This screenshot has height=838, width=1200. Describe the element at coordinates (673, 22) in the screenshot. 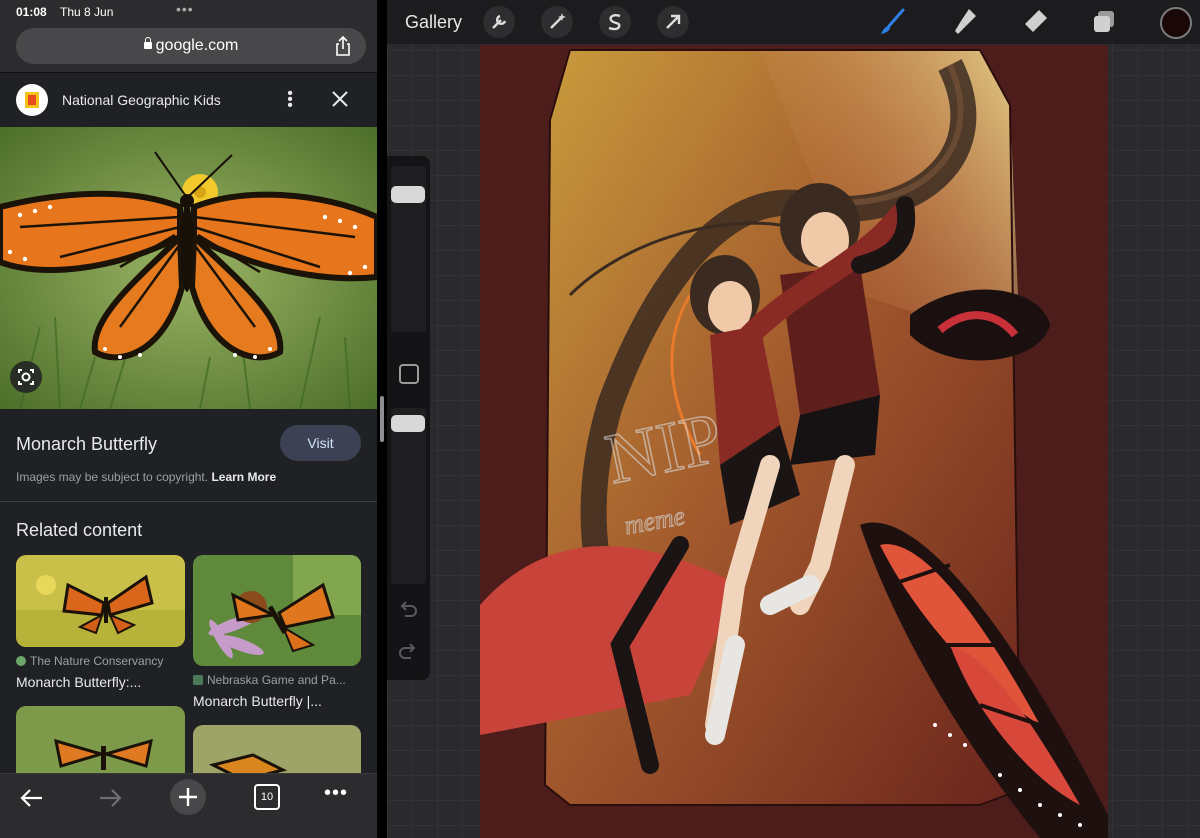

I see `transform-arrow-icon` at that location.